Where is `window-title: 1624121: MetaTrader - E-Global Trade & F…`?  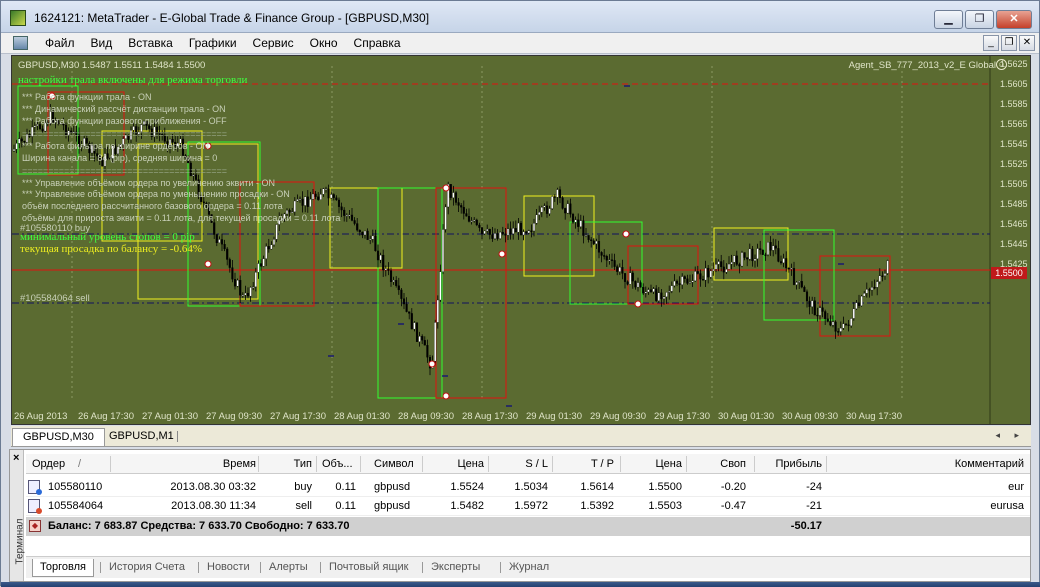 window-title: 1624121: MetaTrader - E-Global Trade & F… is located at coordinates (232, 18).